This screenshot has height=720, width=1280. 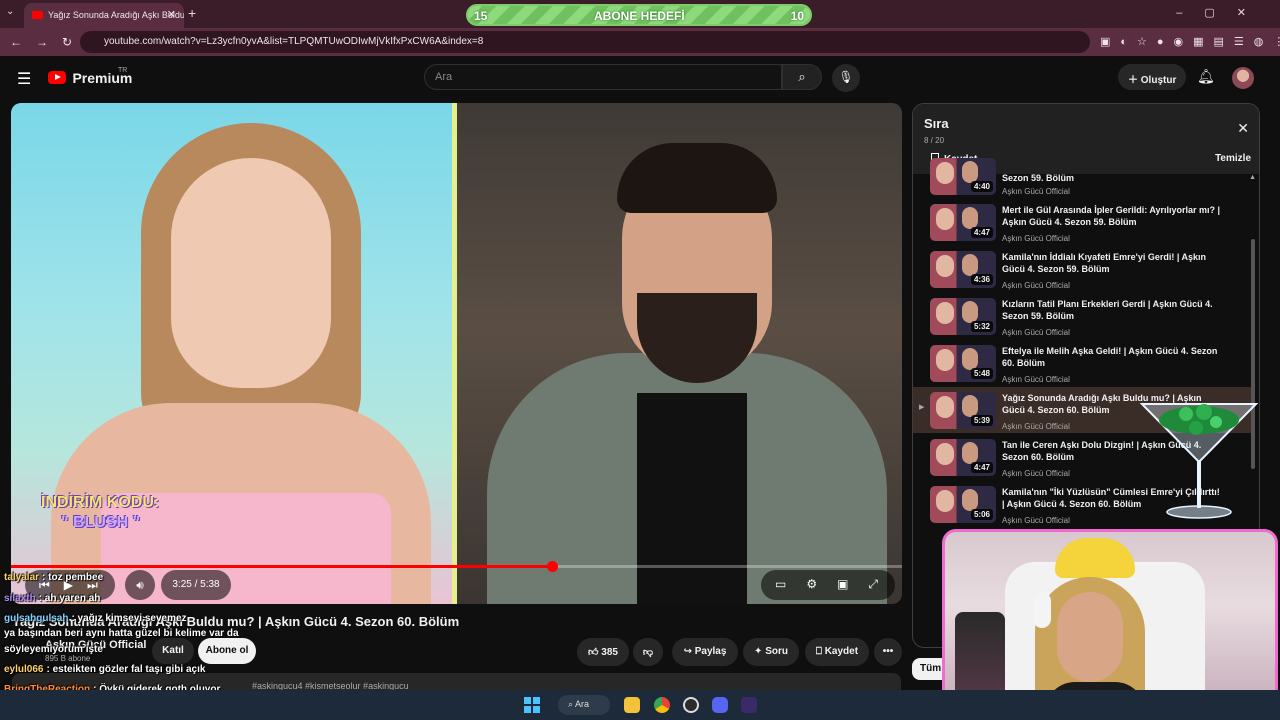 I want to click on like-button: 👍︎ 385, so click(x=603, y=652).